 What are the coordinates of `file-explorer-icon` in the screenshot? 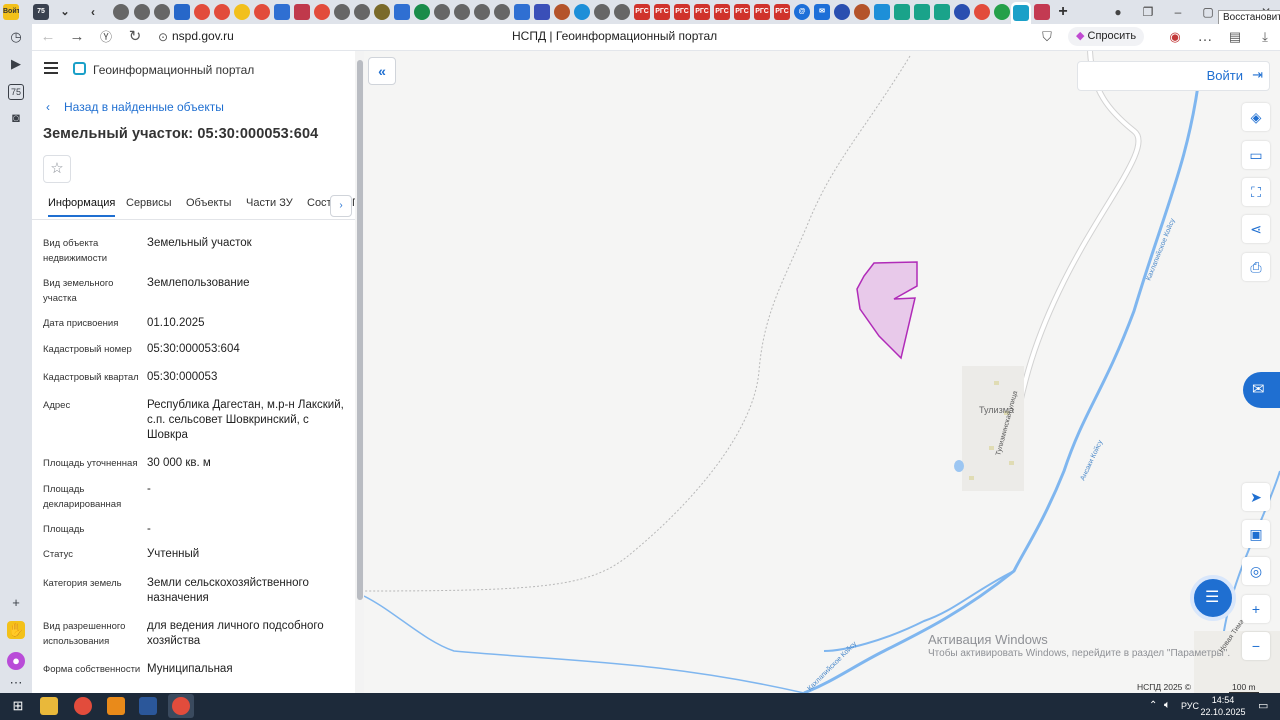 It's located at (49, 706).